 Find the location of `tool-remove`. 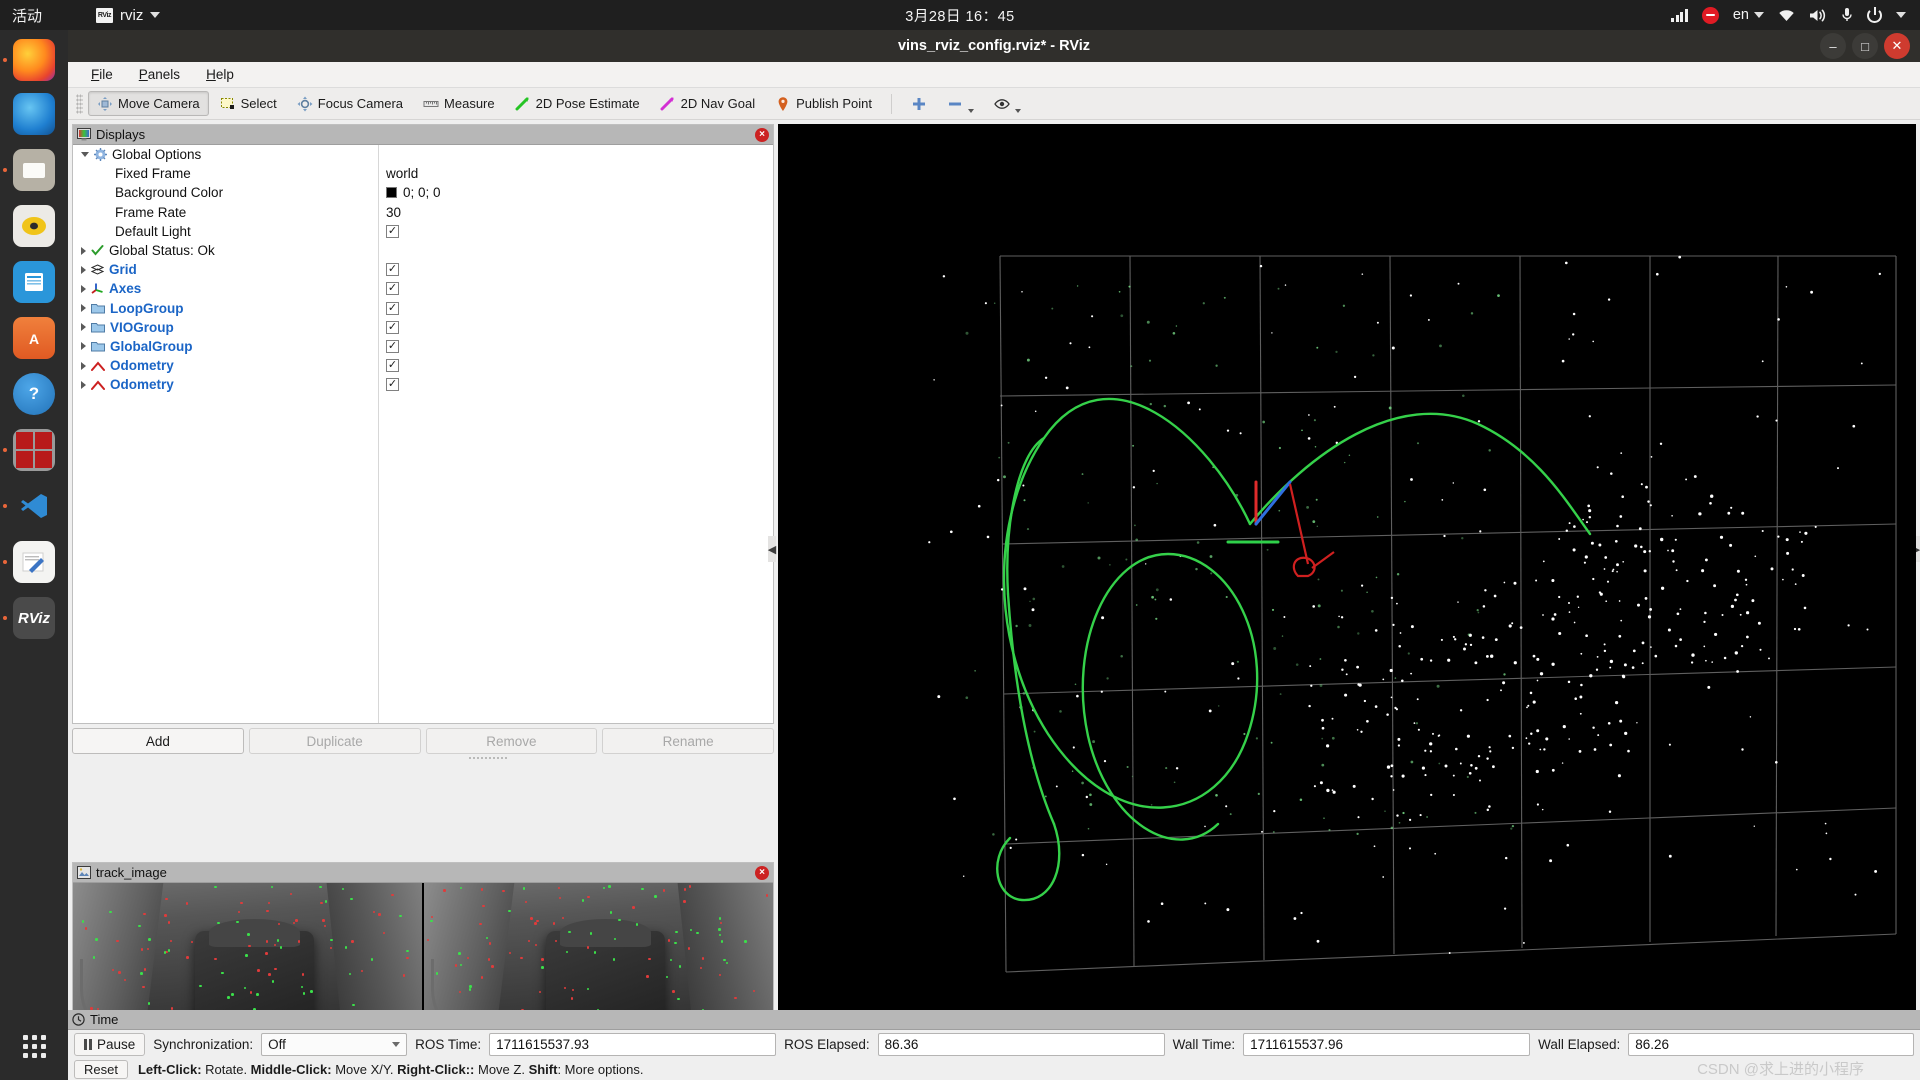

tool-remove is located at coordinates (960, 103).